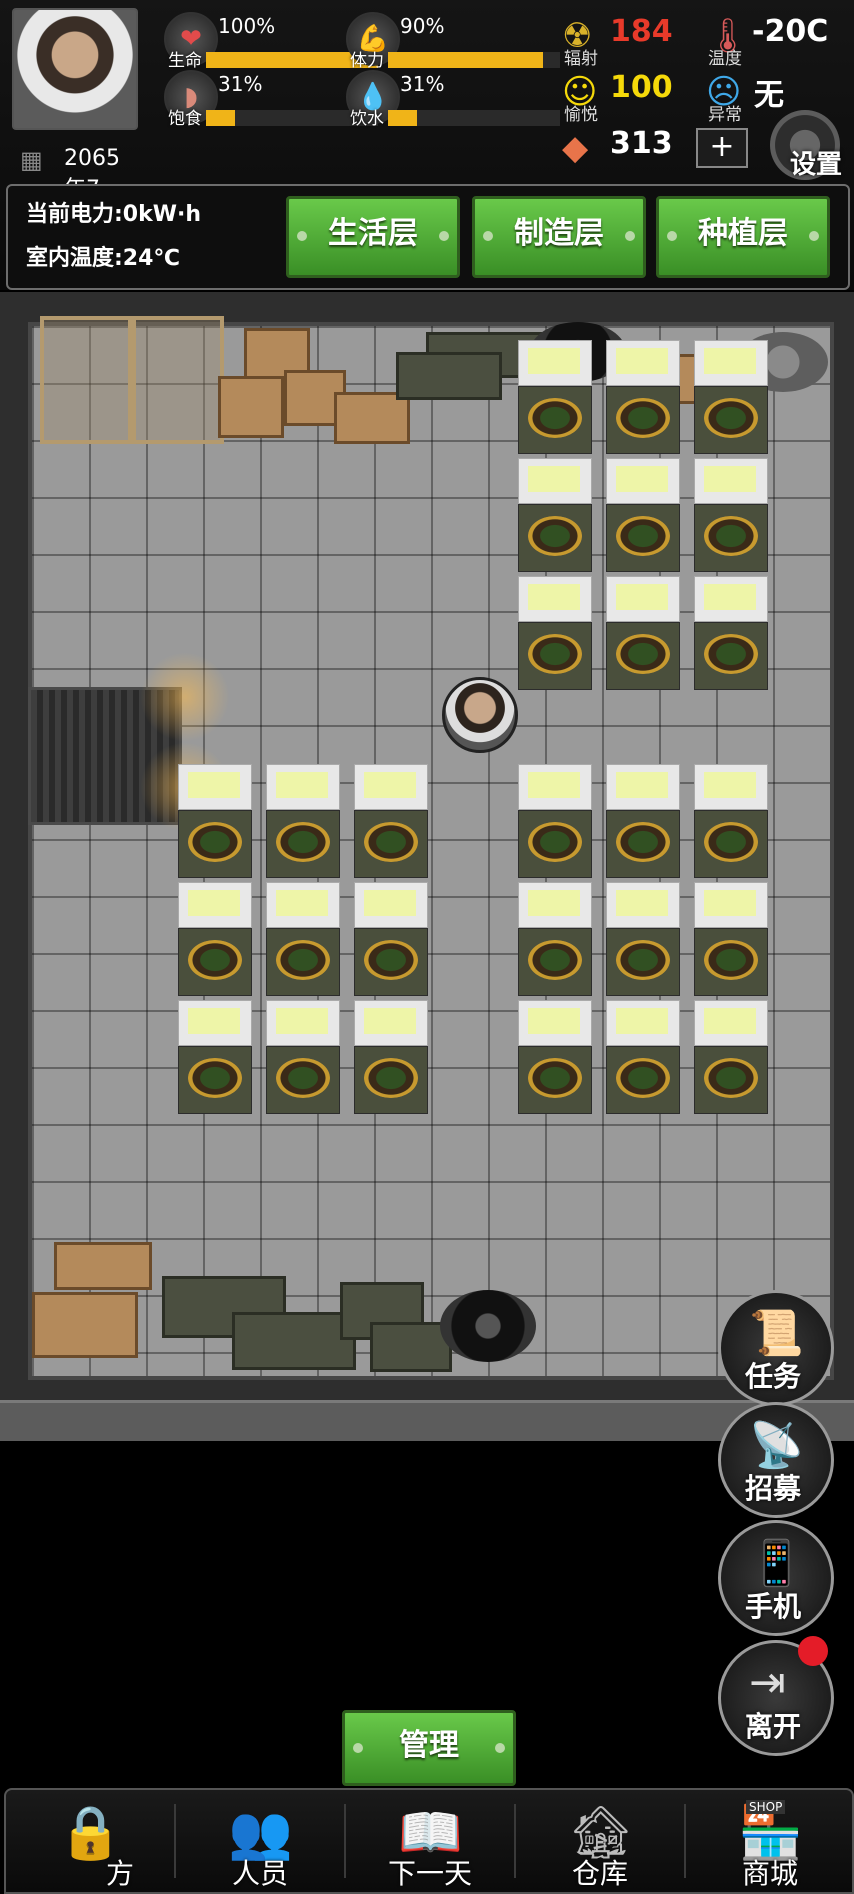  What do you see at coordinates (641, 143) in the screenshot?
I see `crystal-value: 313` at bounding box center [641, 143].